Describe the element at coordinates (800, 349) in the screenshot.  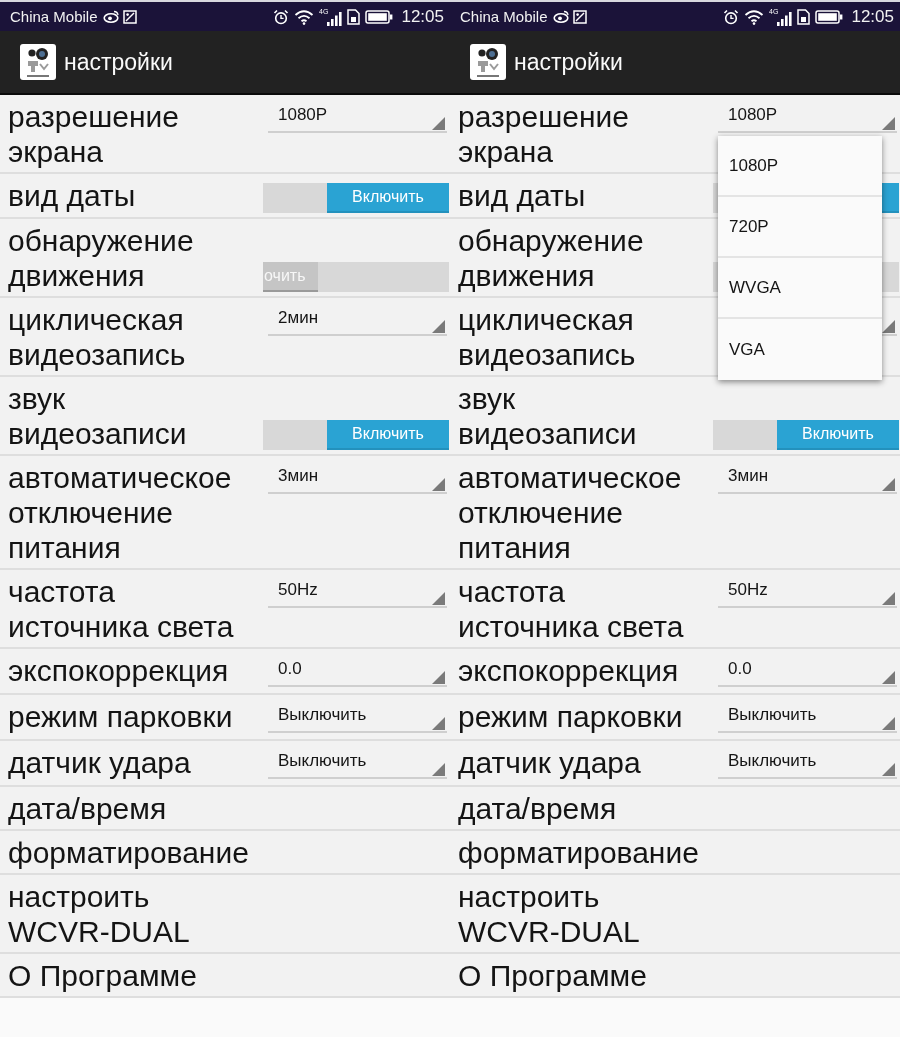
I see `dropdown-option: VGA` at that location.